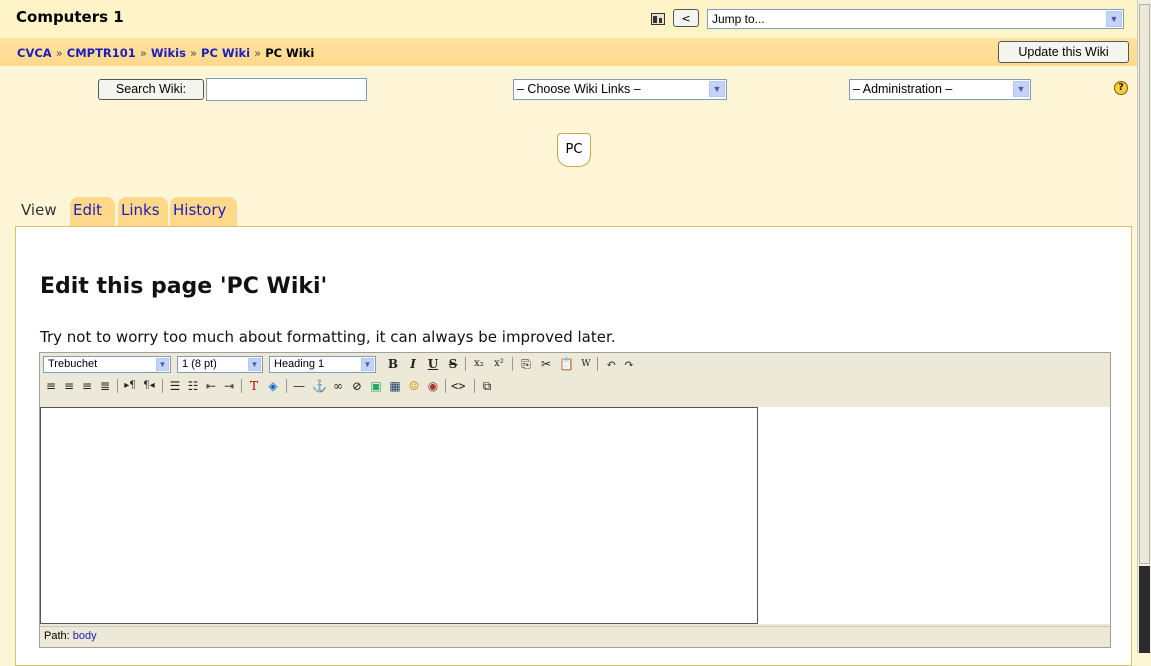 The width and height of the screenshot is (1151, 666). I want to click on fullscreen-icon: ⧉, so click(487, 386).